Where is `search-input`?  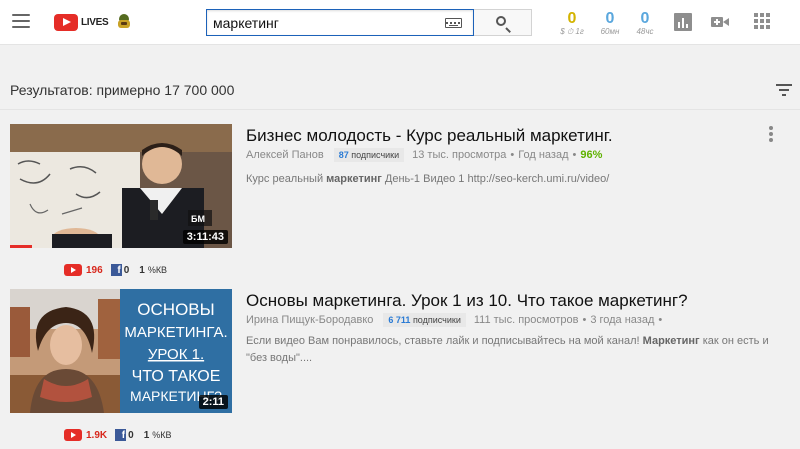
search-input is located at coordinates (323, 22).